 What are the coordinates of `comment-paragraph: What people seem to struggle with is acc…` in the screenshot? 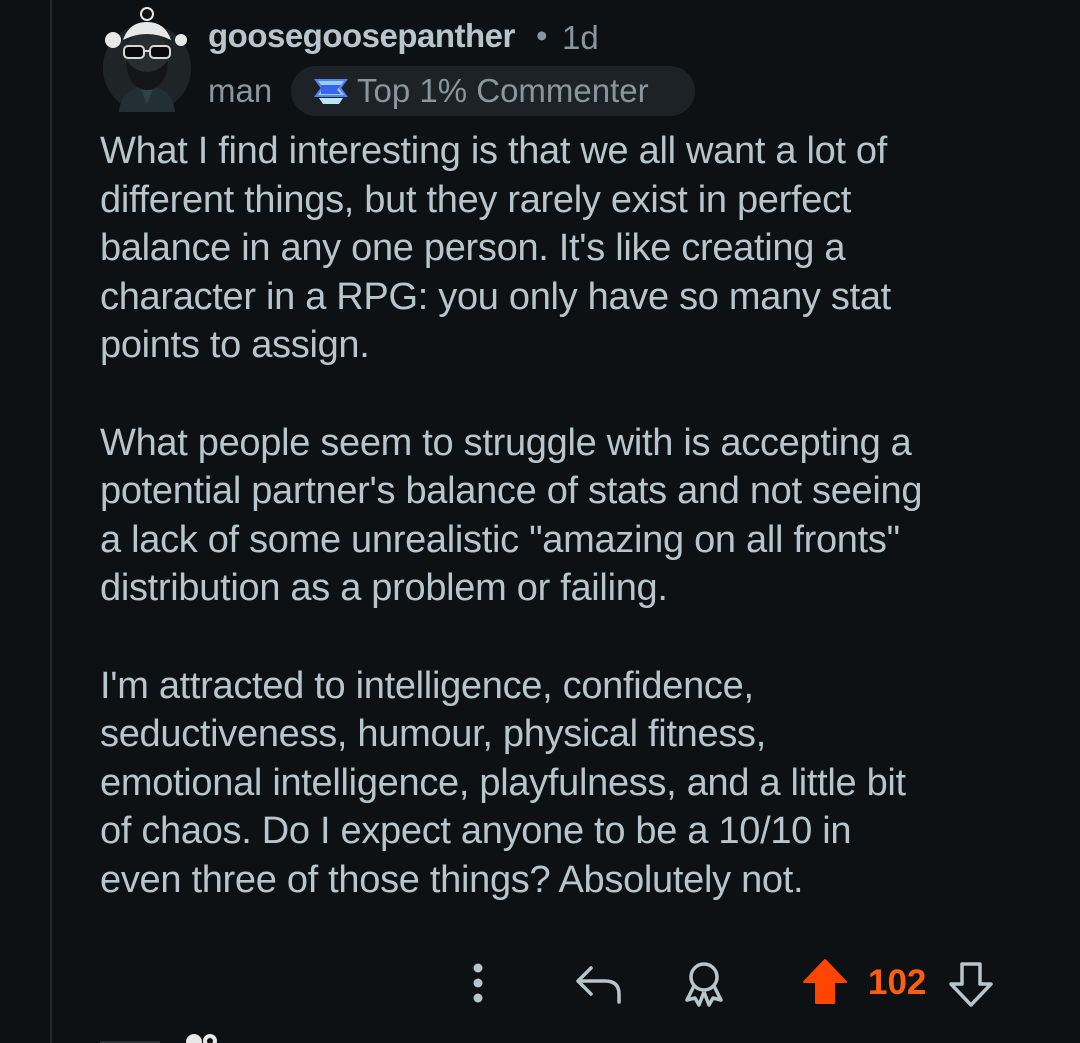 It's located at (511, 515).